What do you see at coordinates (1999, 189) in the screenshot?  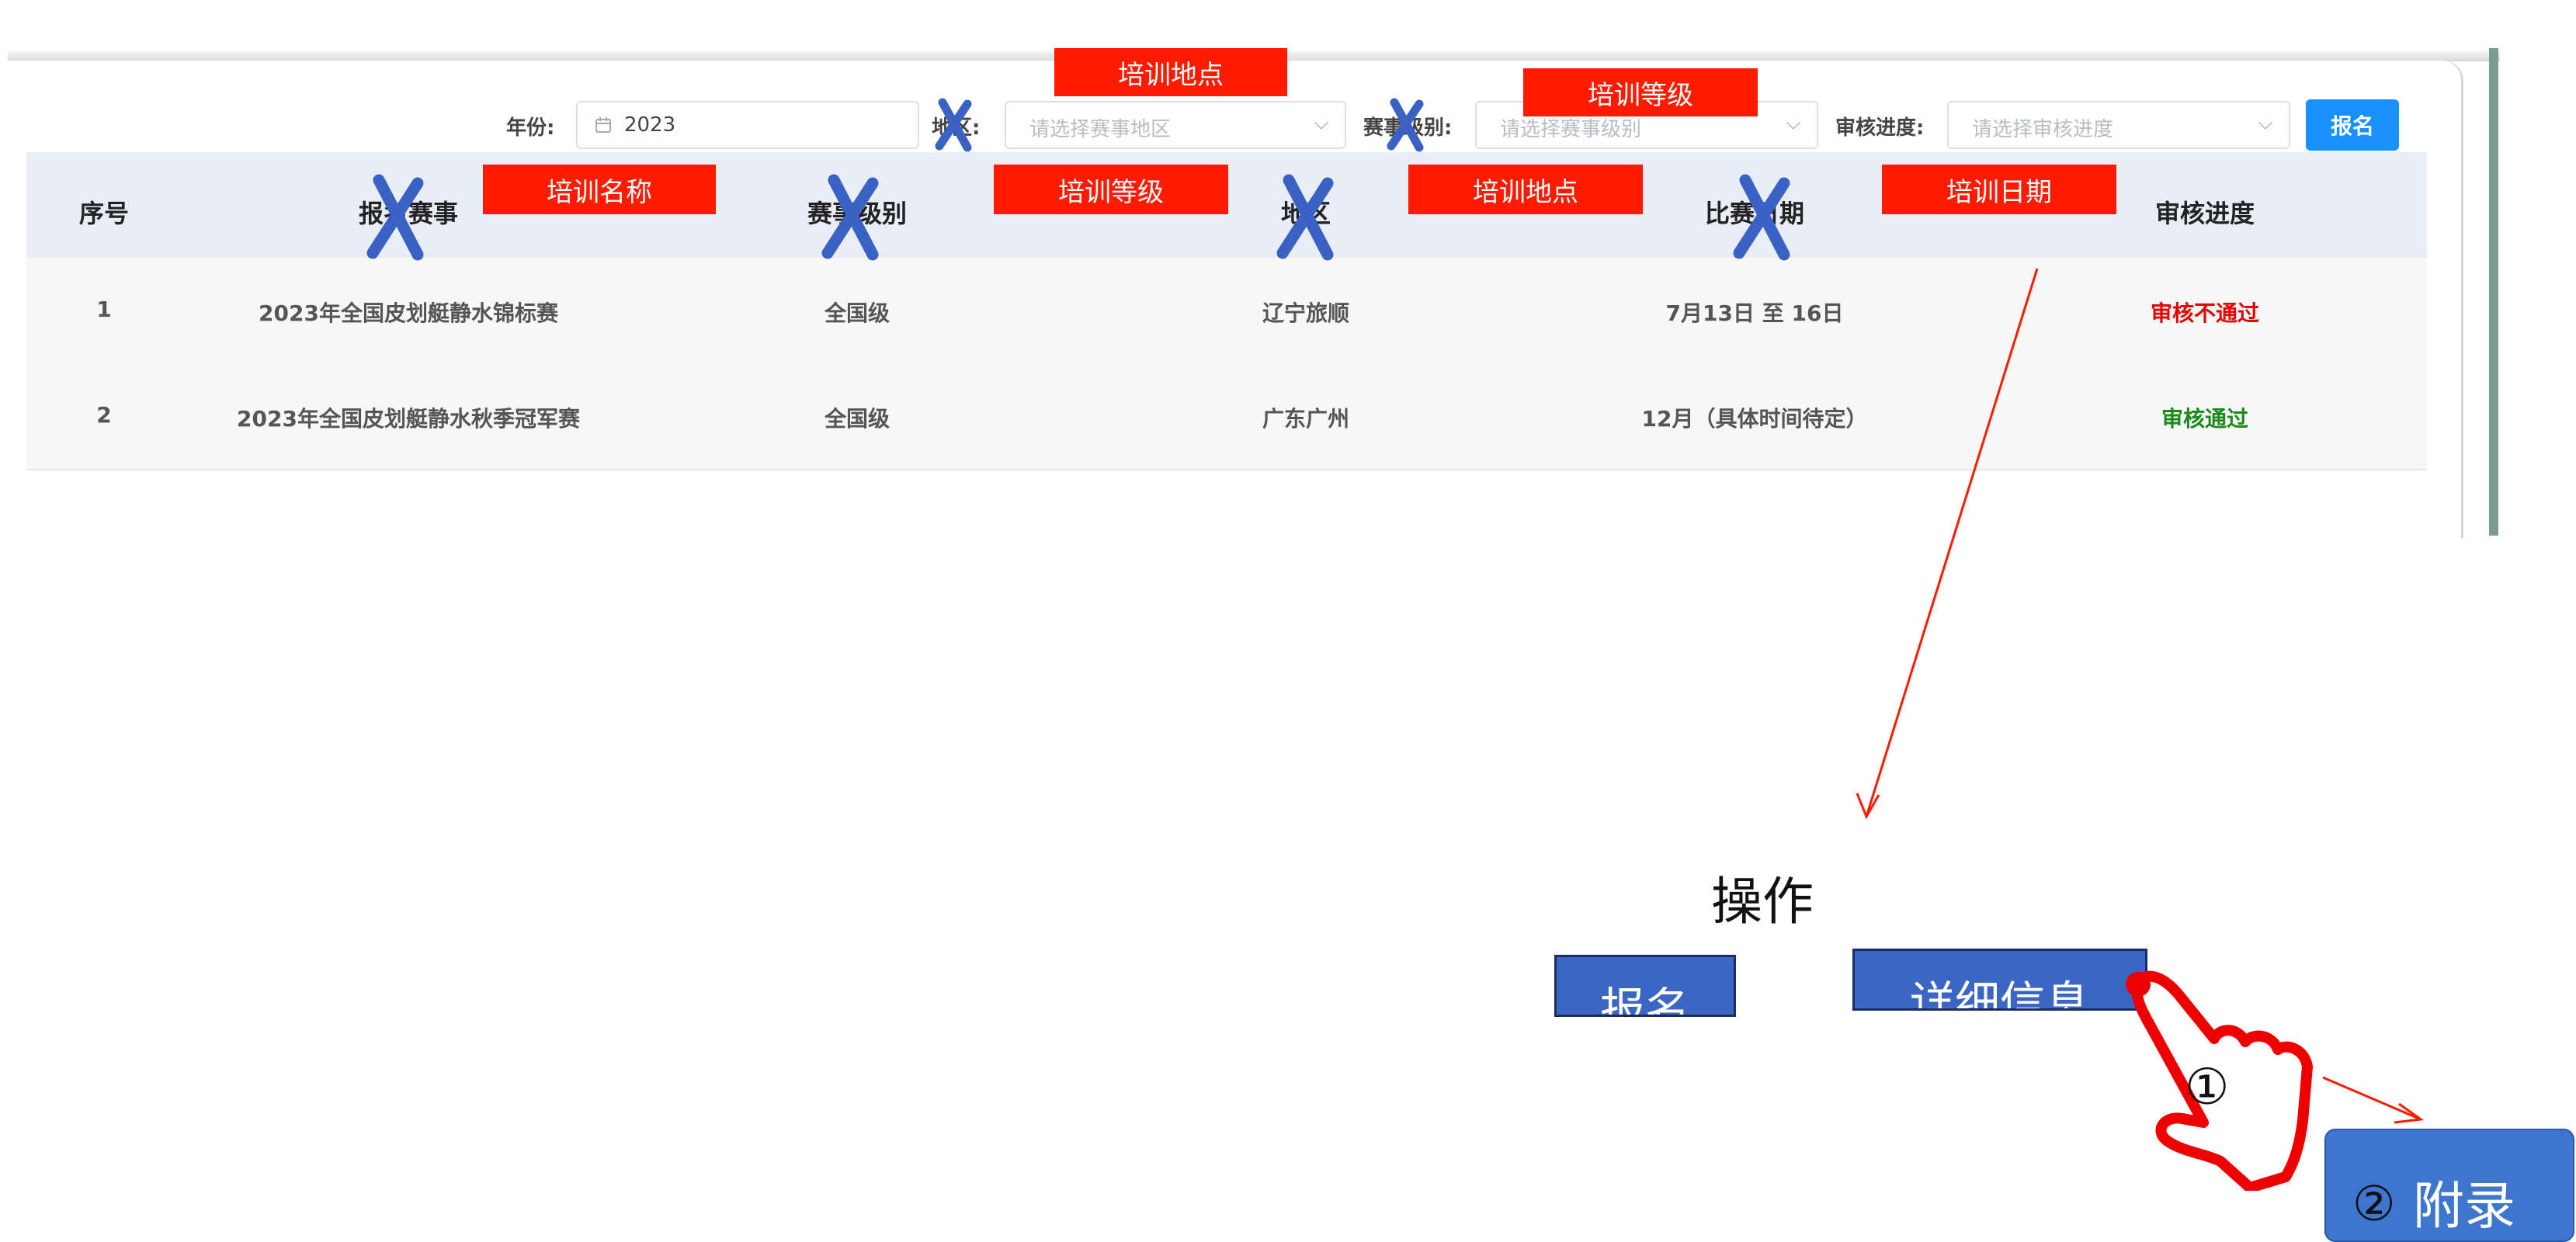 I see `annotation-label-date: 培训日期` at bounding box center [1999, 189].